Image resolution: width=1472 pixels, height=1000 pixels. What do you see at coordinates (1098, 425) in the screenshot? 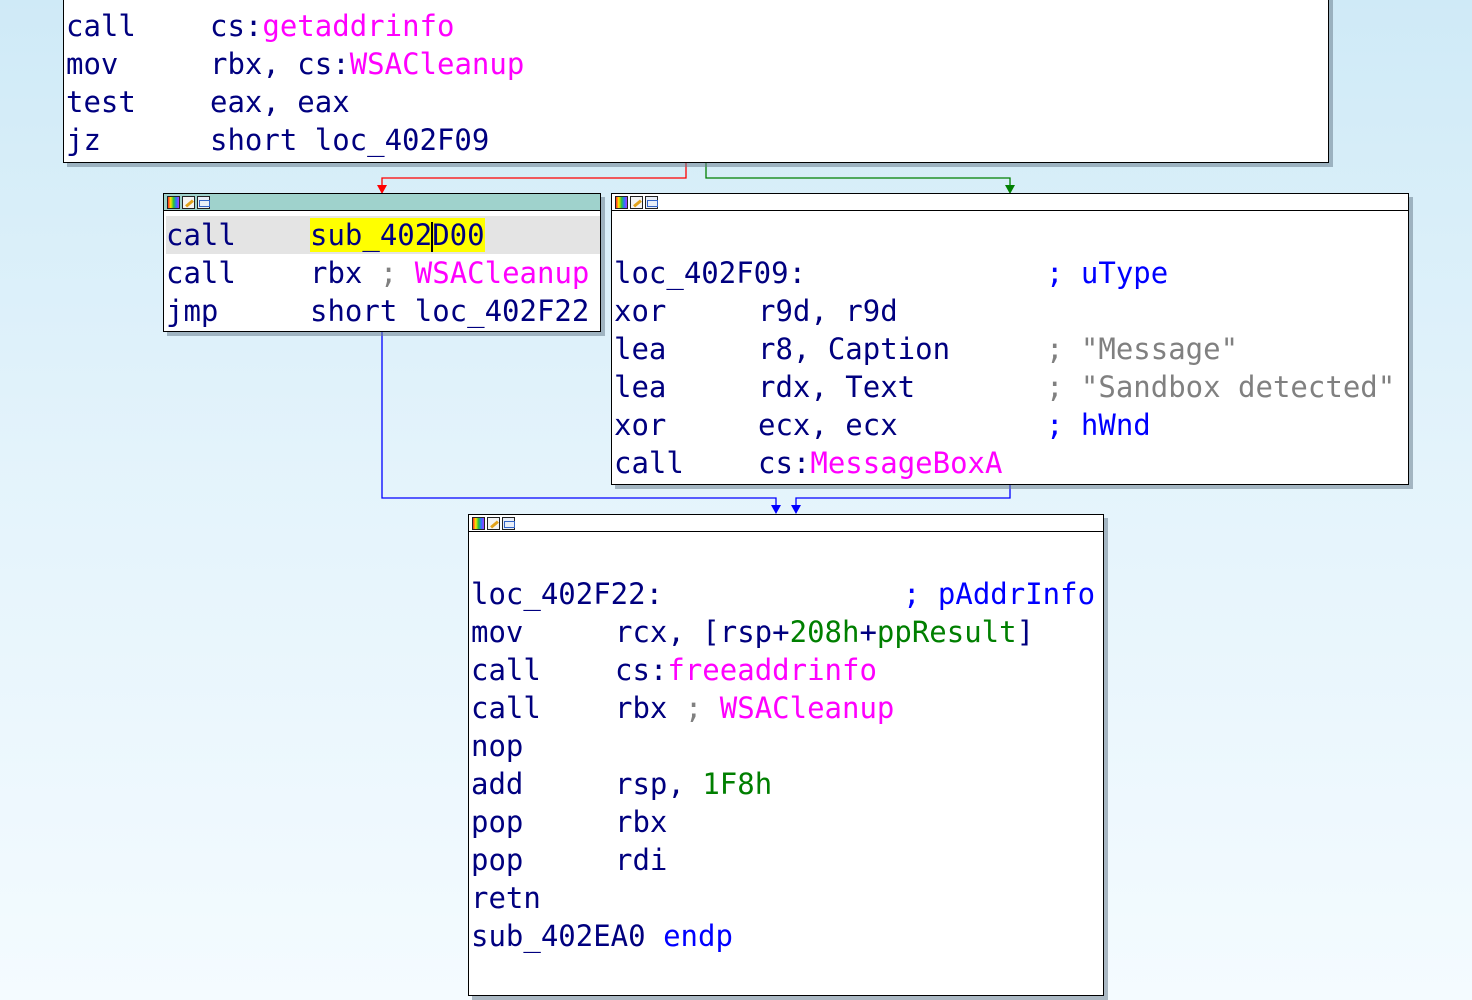
I see `line-comment: ; hWnd` at bounding box center [1098, 425].